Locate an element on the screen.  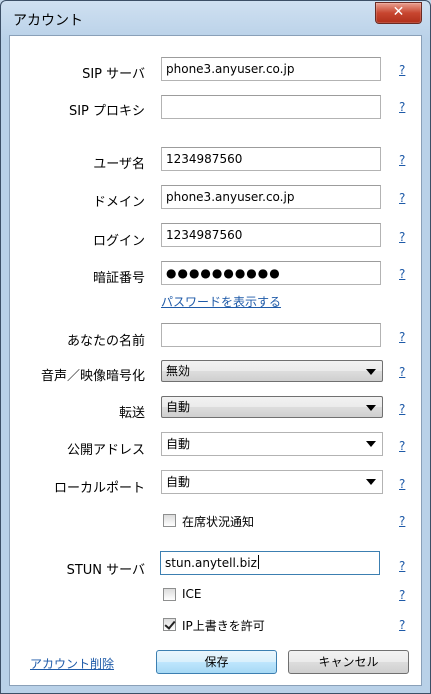
username-input: 1234987560 is located at coordinates (271, 159).